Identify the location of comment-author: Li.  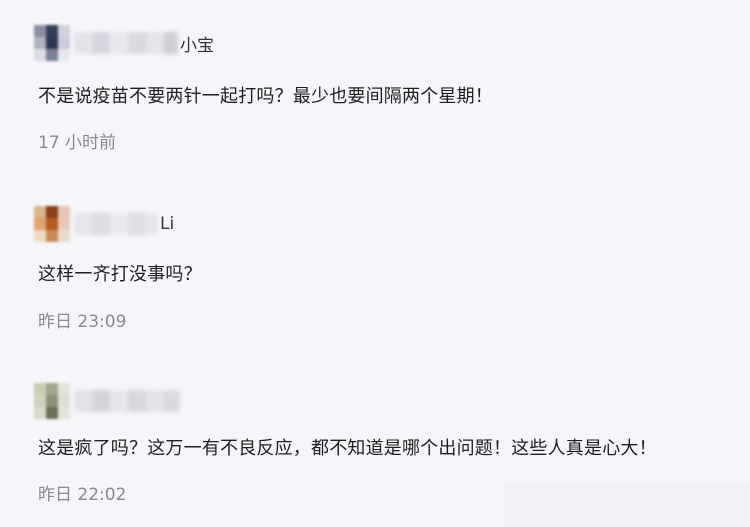
(104, 224).